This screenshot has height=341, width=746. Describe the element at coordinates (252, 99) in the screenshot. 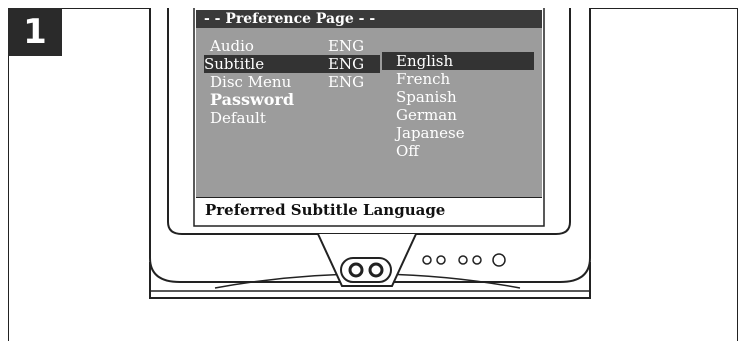

I see `menu-item-label: Password` at that location.